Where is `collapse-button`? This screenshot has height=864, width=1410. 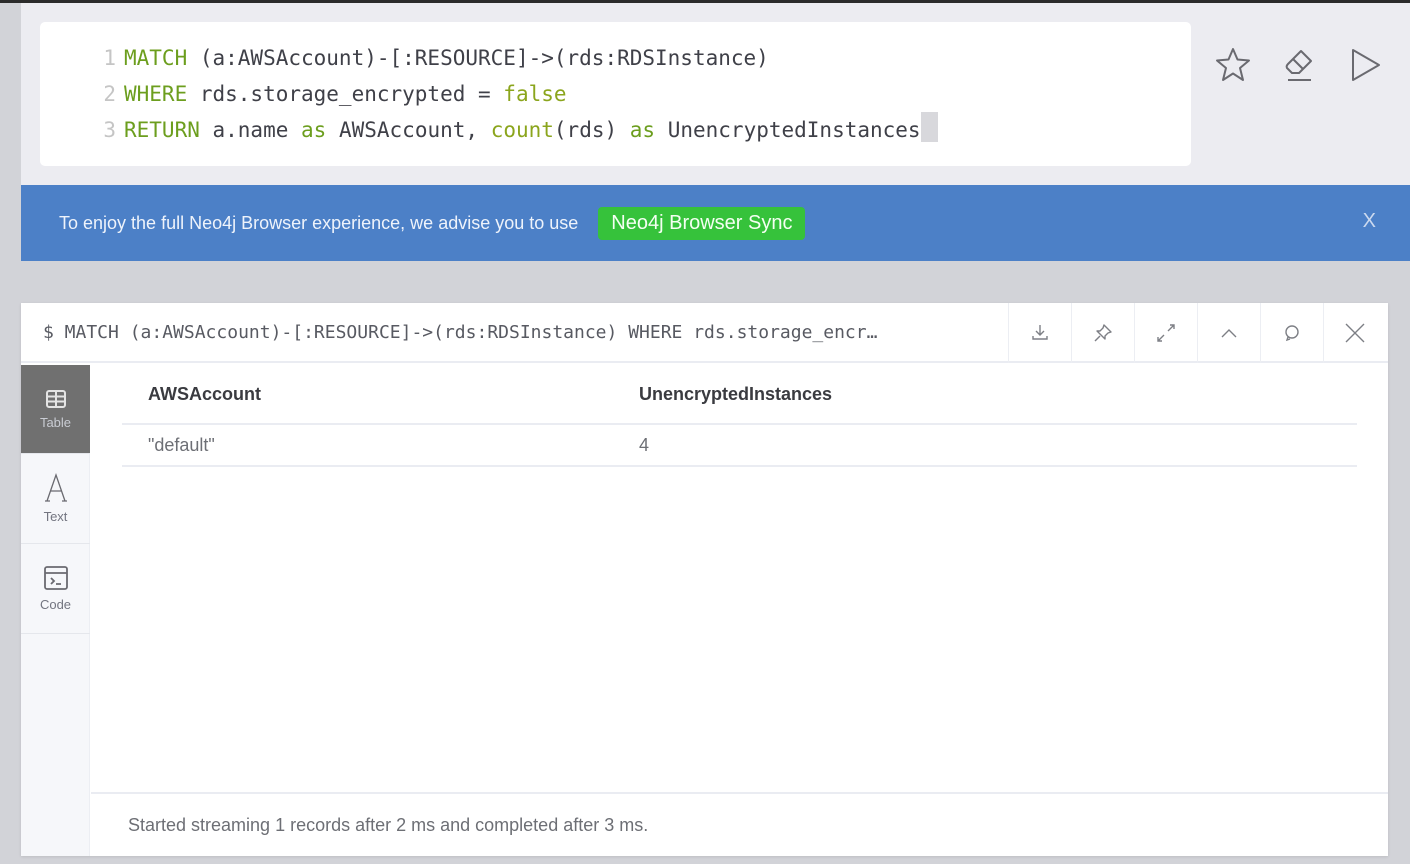
collapse-button is located at coordinates (1228, 333).